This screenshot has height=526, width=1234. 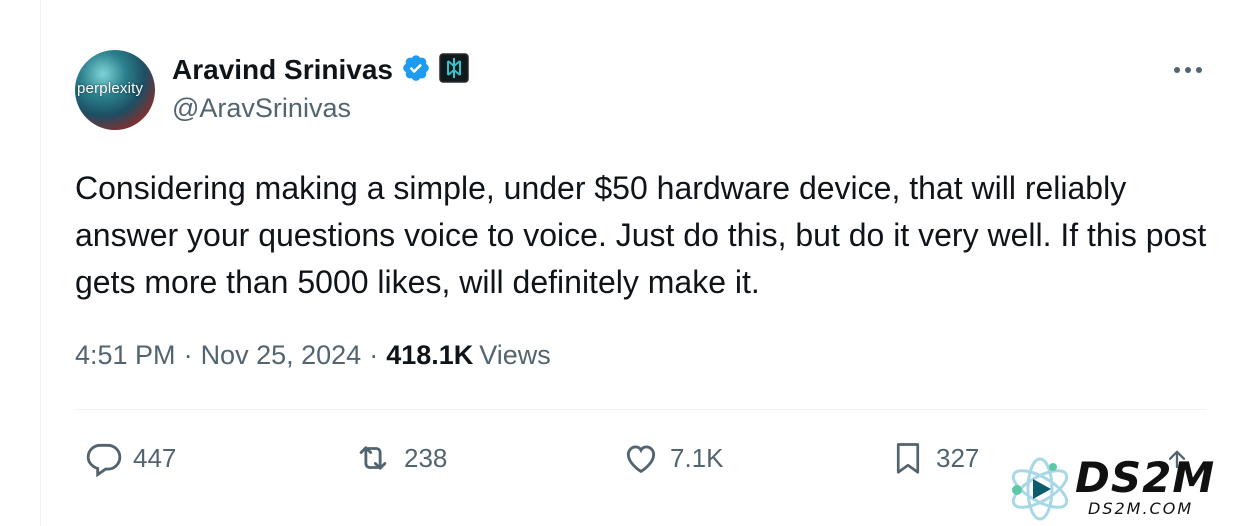 I want to click on more-icon, so click(x=1188, y=70).